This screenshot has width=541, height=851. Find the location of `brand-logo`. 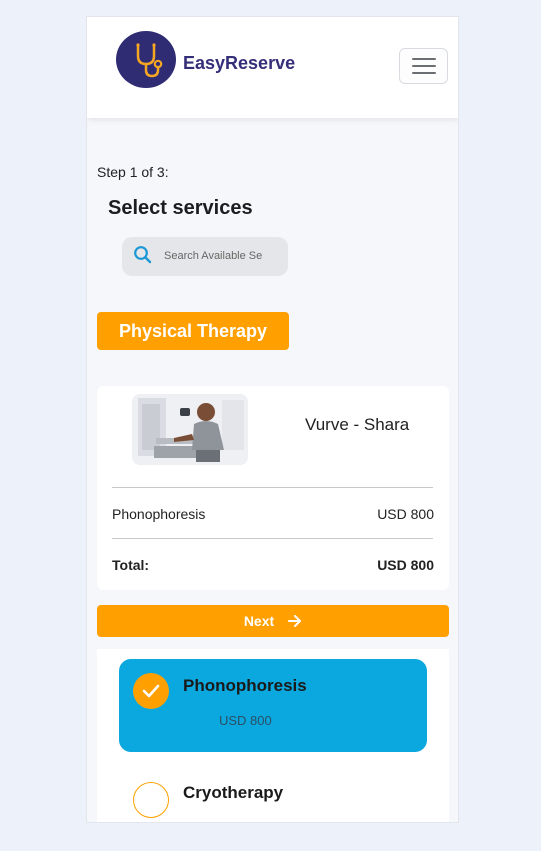

brand-logo is located at coordinates (146, 59).